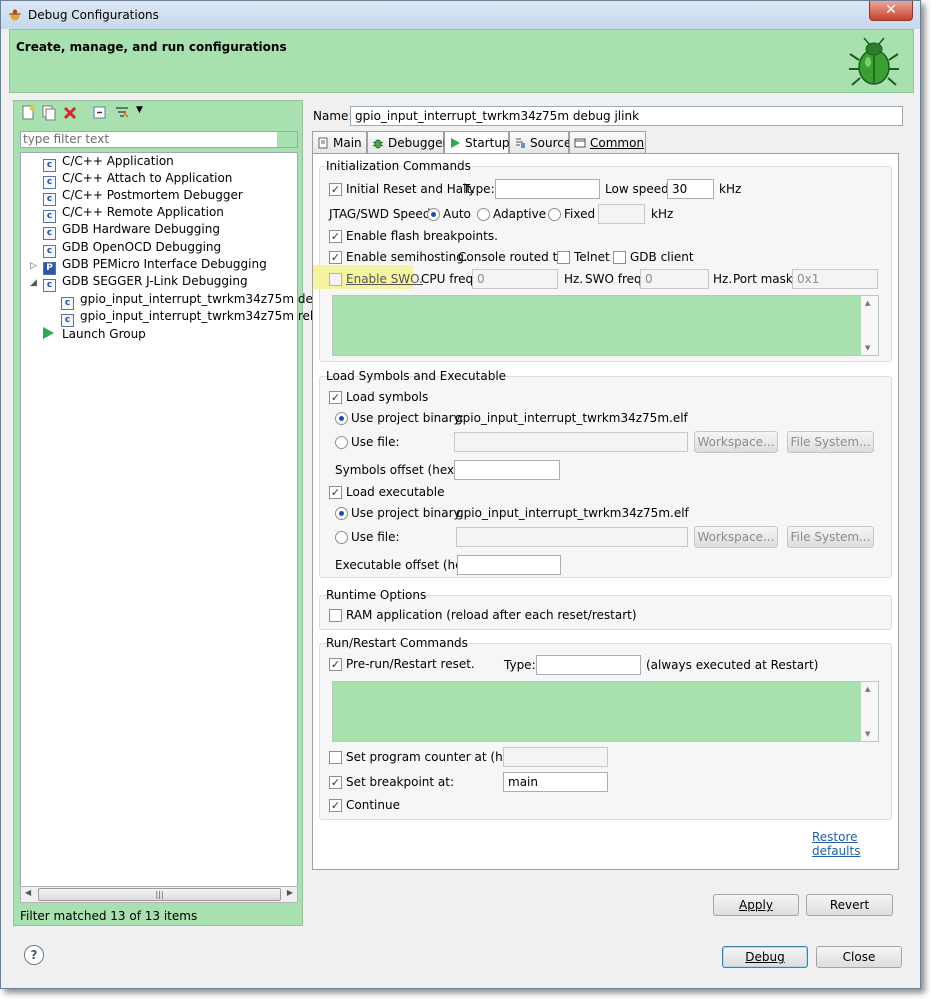 The width and height of the screenshot is (931, 999). Describe the element at coordinates (849, 905) in the screenshot. I see `revert-button: Revert` at that location.